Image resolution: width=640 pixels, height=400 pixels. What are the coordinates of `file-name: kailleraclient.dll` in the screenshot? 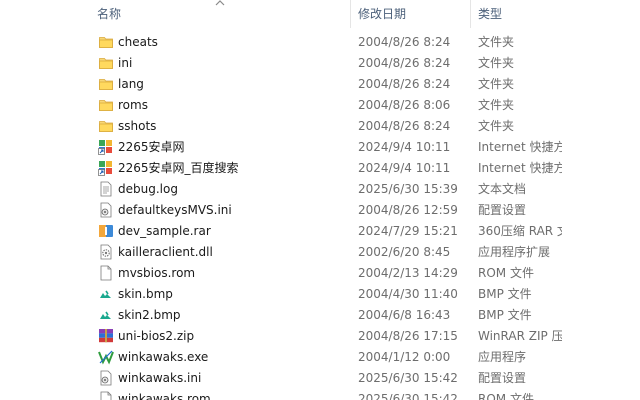 It's located at (236, 252).